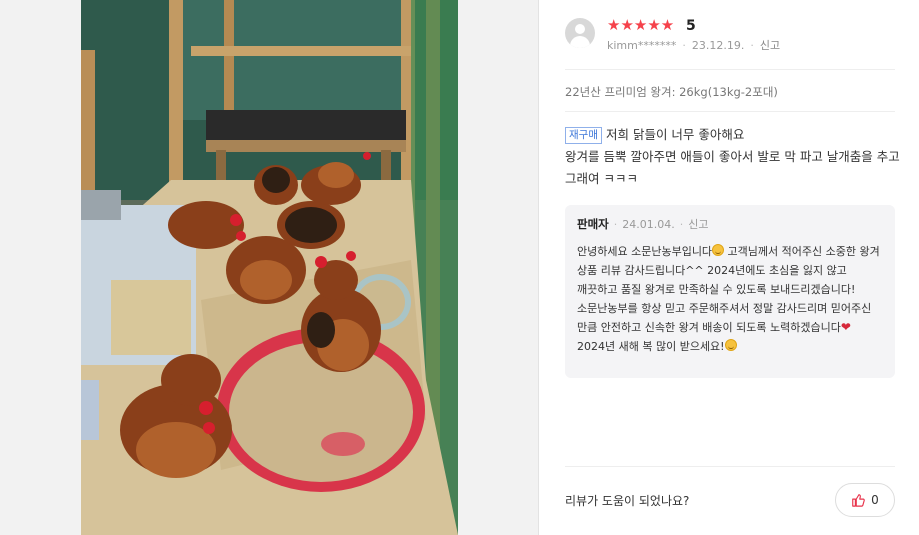 The width and height of the screenshot is (919, 535). What do you see at coordinates (770, 45) in the screenshot?
I see `report-button: 신고` at bounding box center [770, 45].